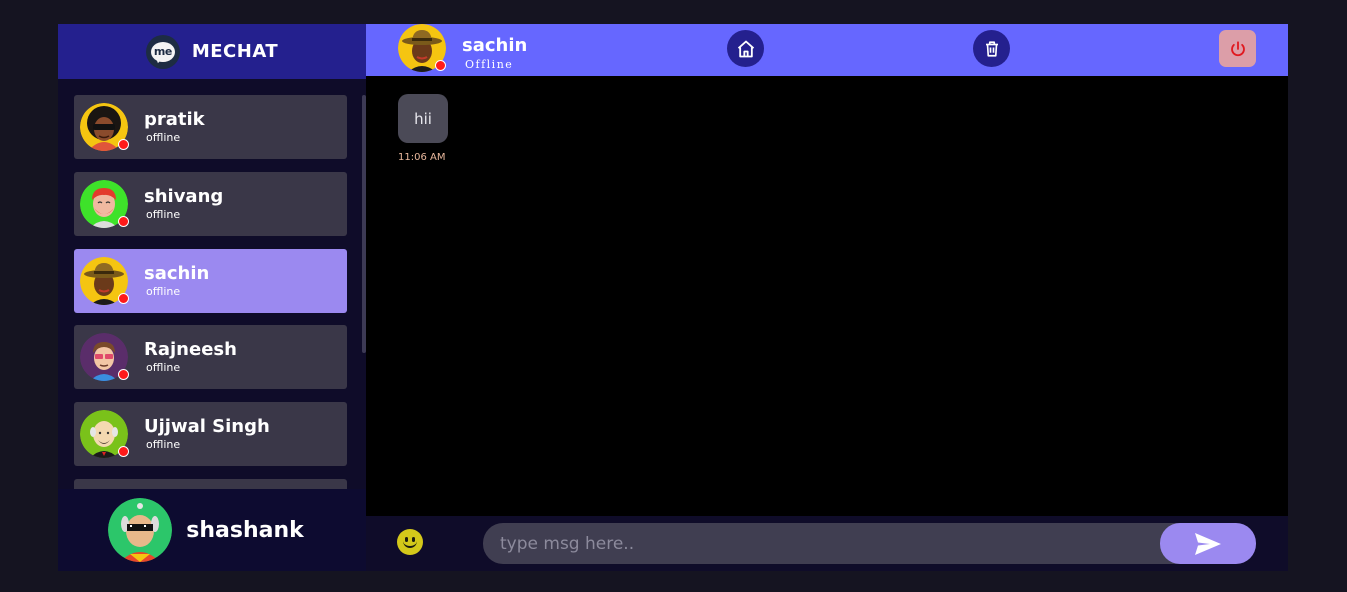 The image size is (1347, 592). I want to click on contact-item-pratik: pratik offline, so click(210, 127).